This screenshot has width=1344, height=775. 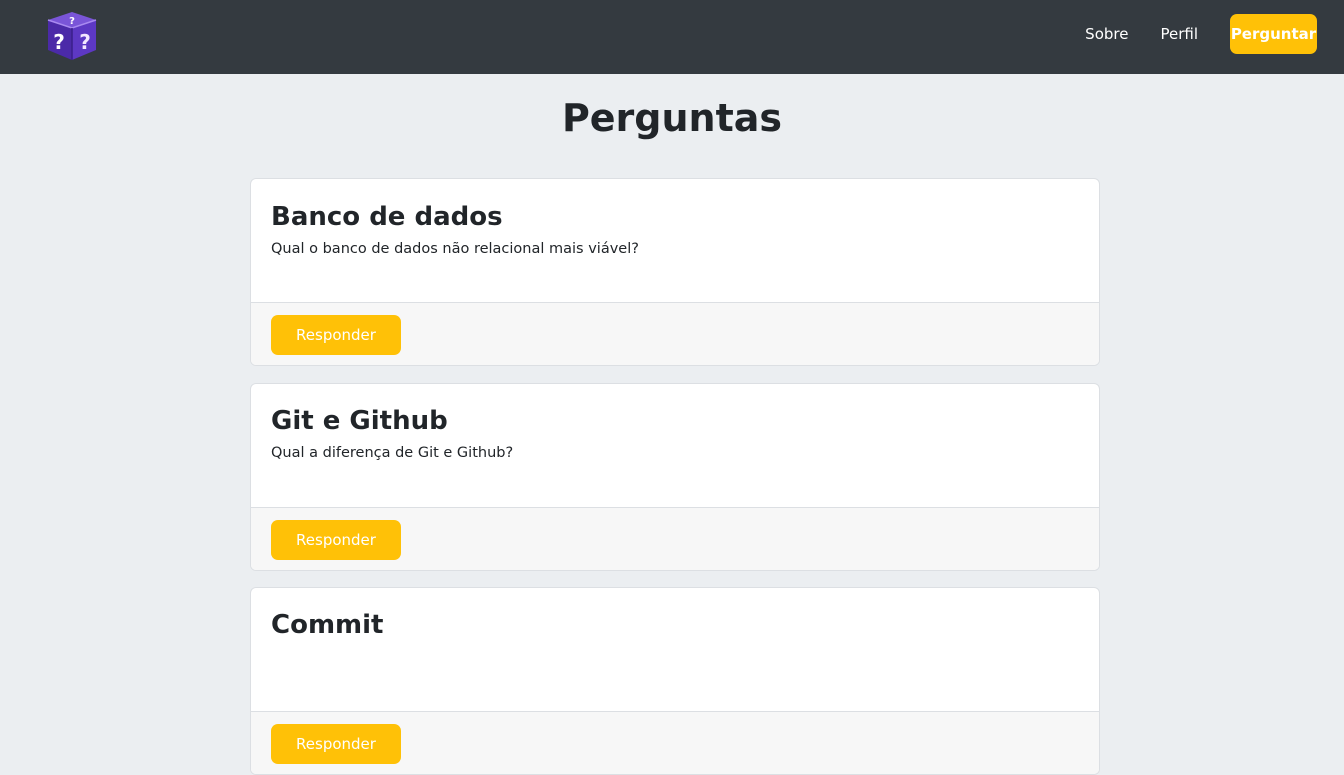 I want to click on nav-link-perfil: Perfil, so click(x=1179, y=34).